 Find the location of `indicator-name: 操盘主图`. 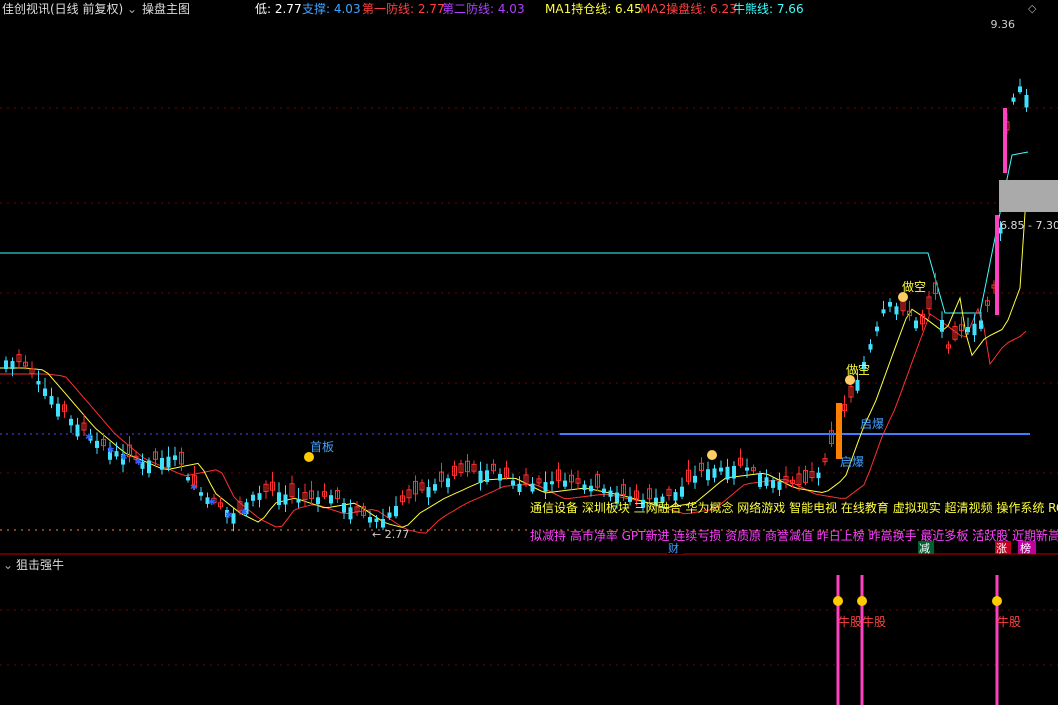

indicator-name: 操盘主图 is located at coordinates (166, 9).